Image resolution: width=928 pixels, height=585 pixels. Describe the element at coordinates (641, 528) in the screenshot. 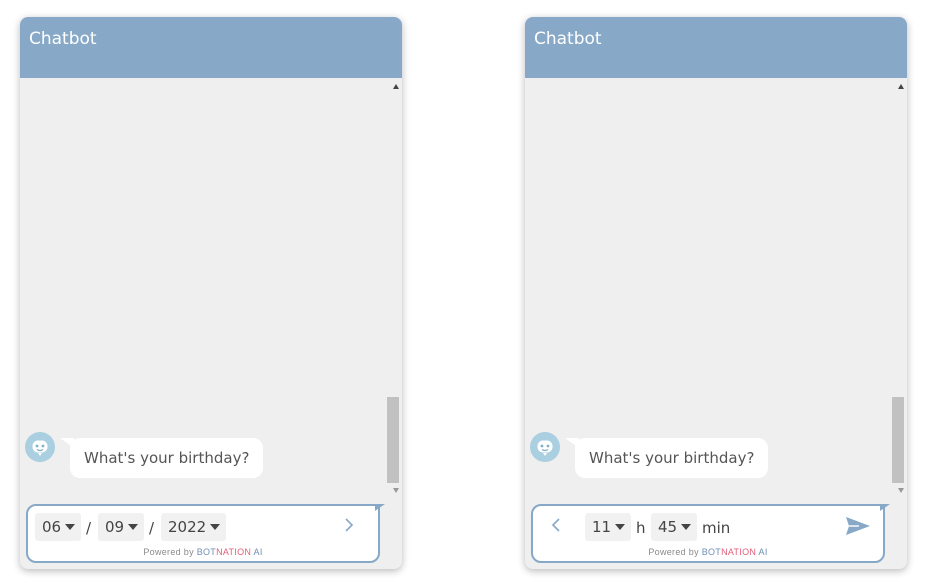

I see `hour-unit: h` at that location.